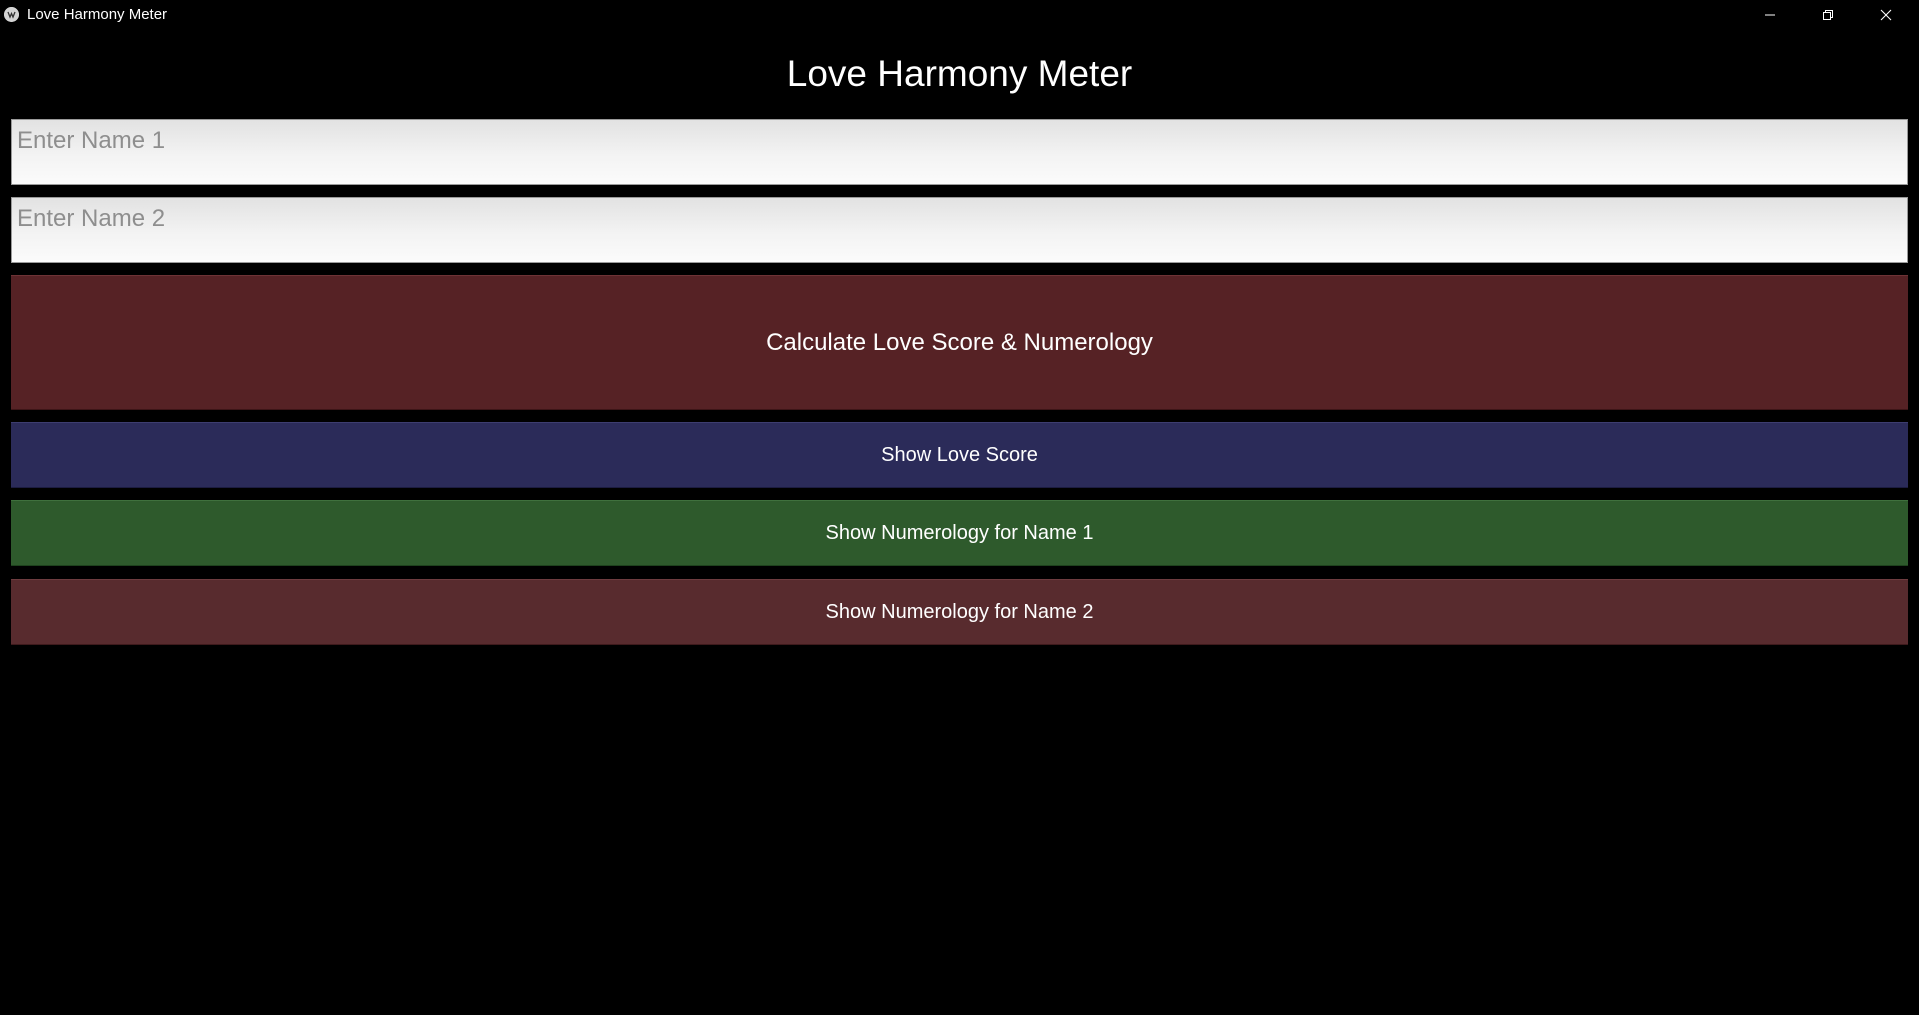  What do you see at coordinates (959, 14) in the screenshot?
I see `title-bar: Love Harmony Meter` at bounding box center [959, 14].